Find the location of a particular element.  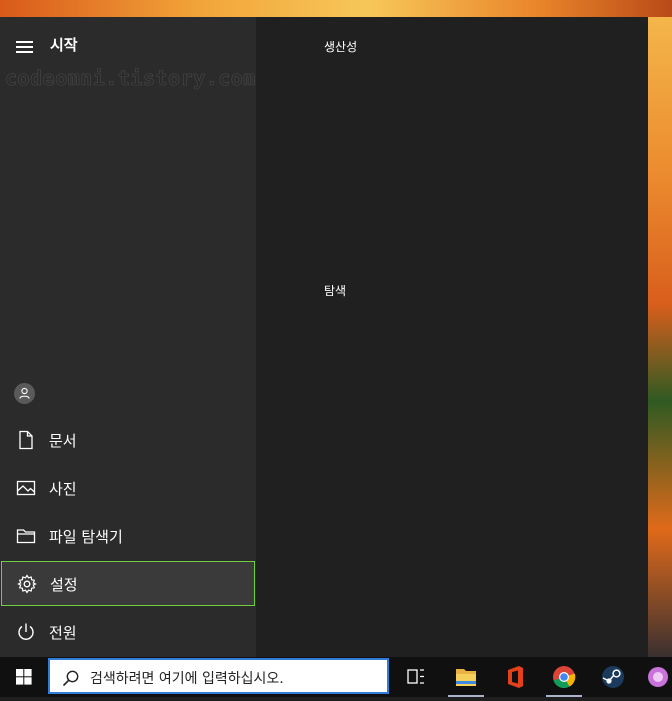

rail-item-label: 사진 is located at coordinates (63, 489).